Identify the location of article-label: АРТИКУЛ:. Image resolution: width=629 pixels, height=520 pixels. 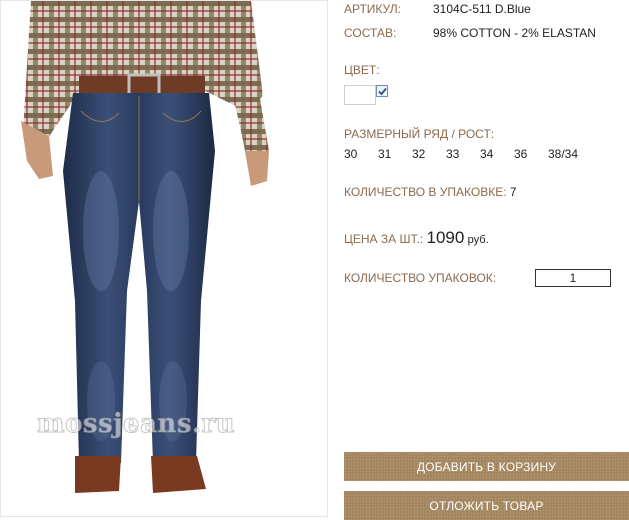
(372, 9).